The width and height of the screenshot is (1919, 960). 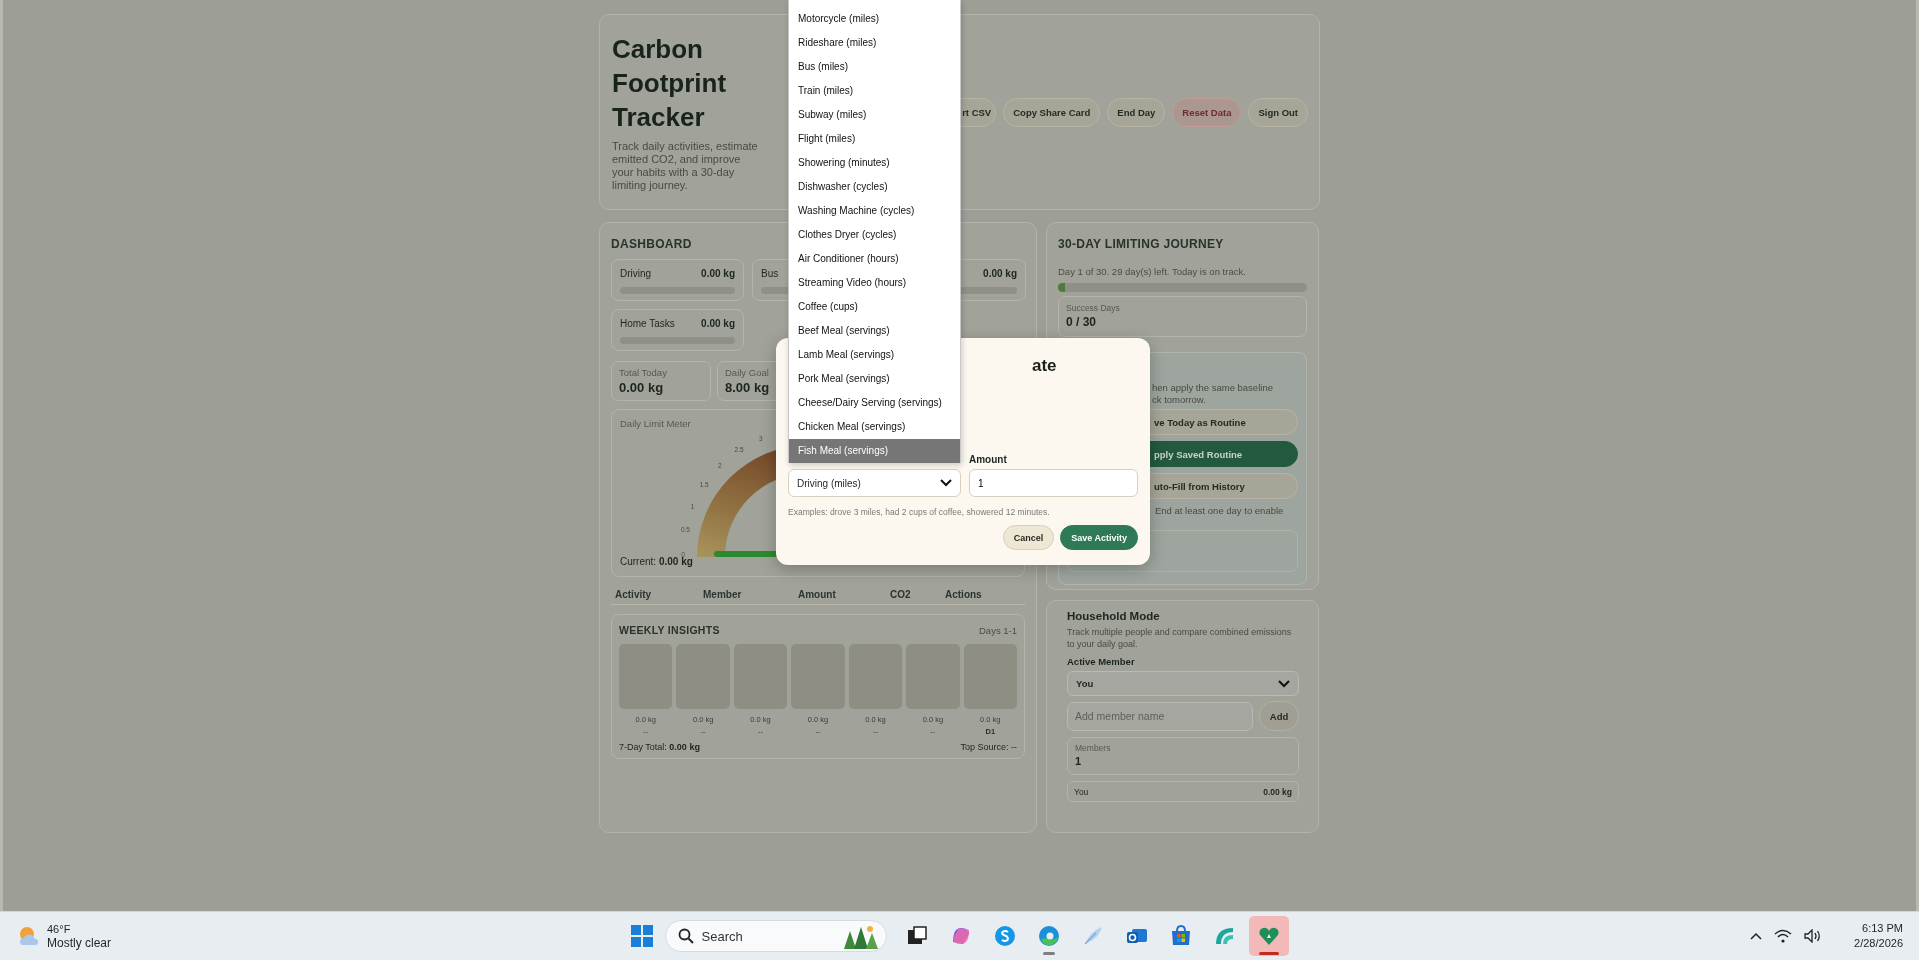 I want to click on search-field: Search, so click(x=775, y=936).